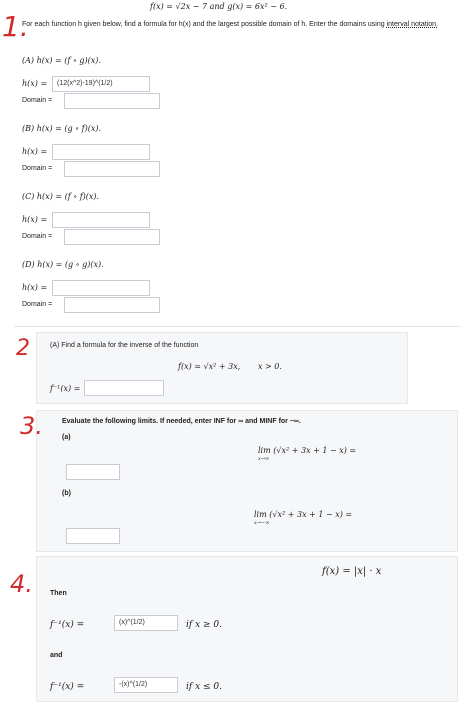  I want to click on partB-h-input, so click(101, 152).